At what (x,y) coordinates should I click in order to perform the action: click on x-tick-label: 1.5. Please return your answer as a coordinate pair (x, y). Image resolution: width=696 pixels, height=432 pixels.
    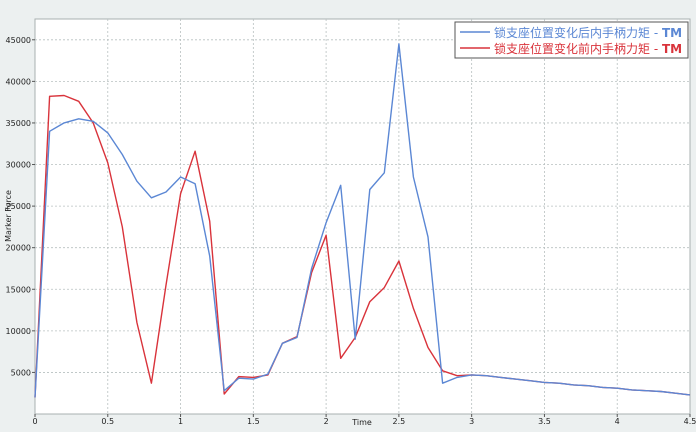
    Looking at the image, I should click on (253, 421).